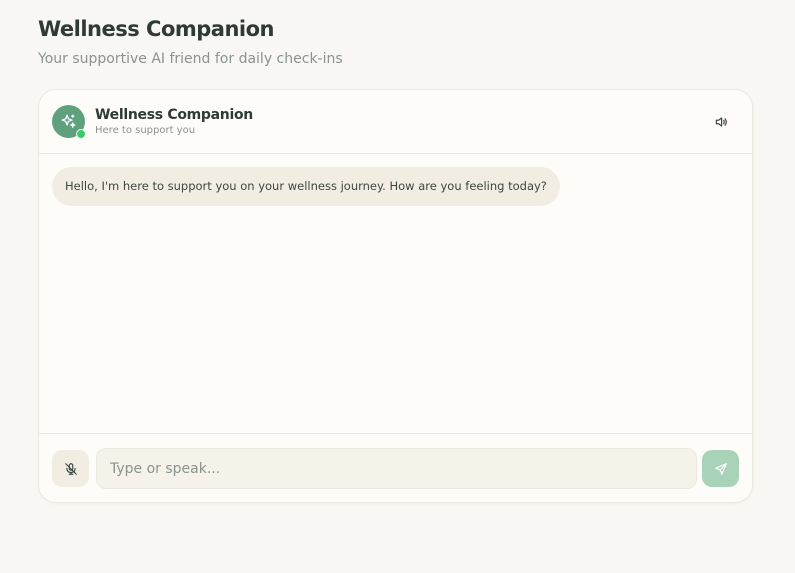  Describe the element at coordinates (395, 122) in the screenshot. I see `chat-header: Wellness Companion Here to support you` at that location.